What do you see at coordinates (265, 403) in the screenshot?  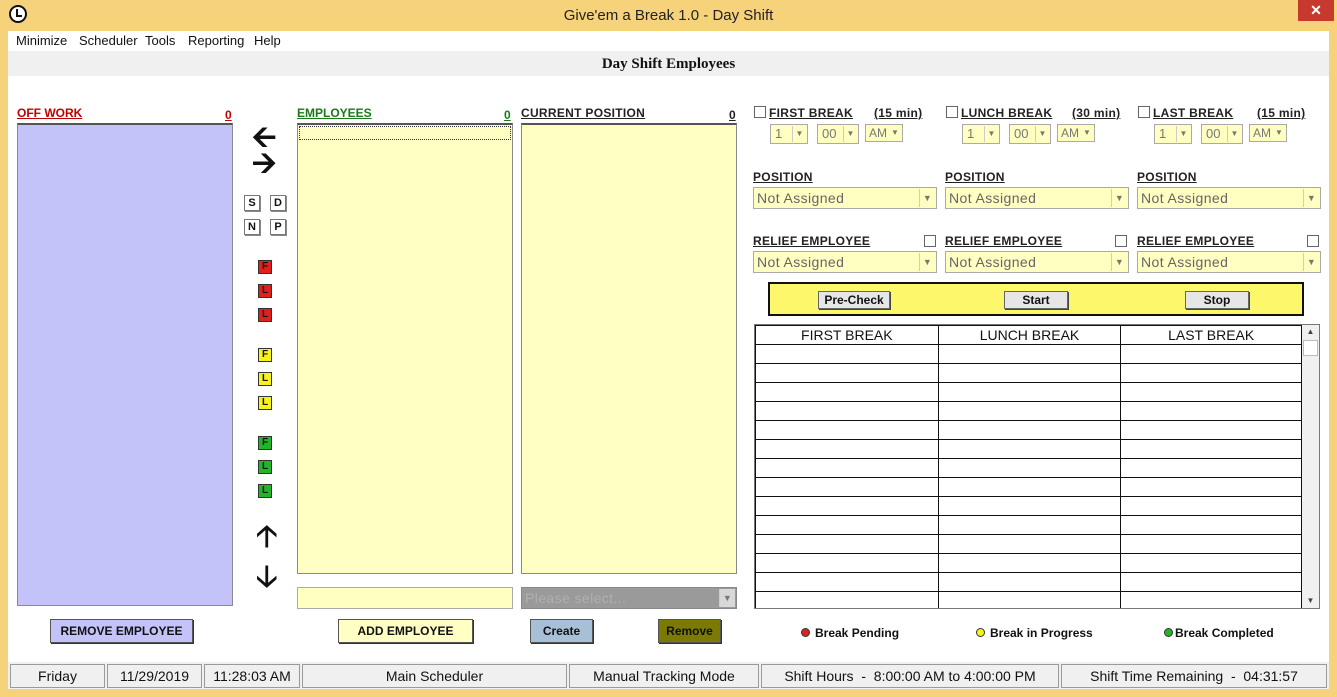 I see `last-break-progress-button: L` at bounding box center [265, 403].